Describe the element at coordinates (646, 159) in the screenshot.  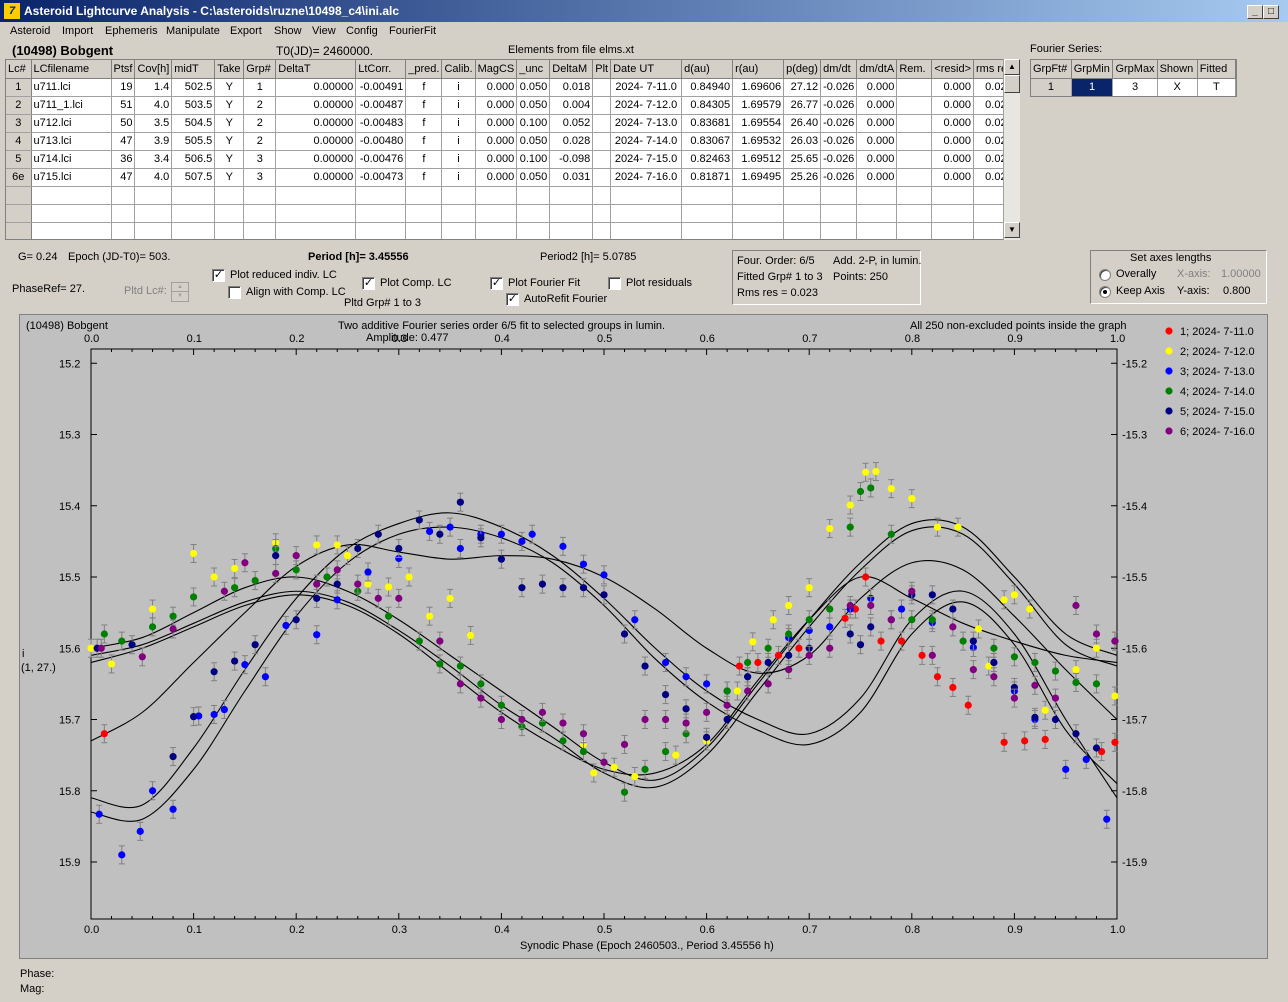
I see `table-cell: 2024- 7-15.0` at that location.